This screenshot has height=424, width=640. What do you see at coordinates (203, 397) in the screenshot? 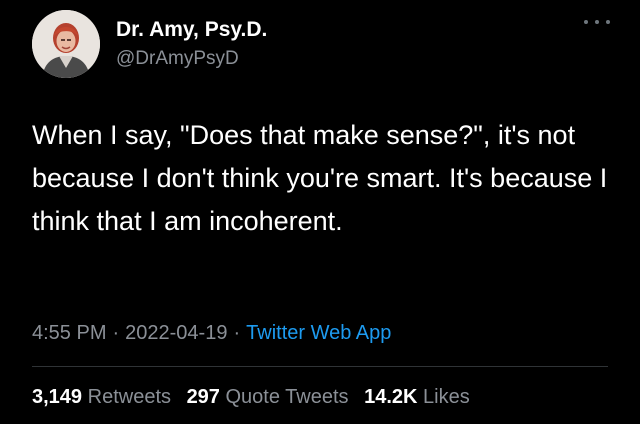
I see `quote-tweets-count: 297` at bounding box center [203, 397].